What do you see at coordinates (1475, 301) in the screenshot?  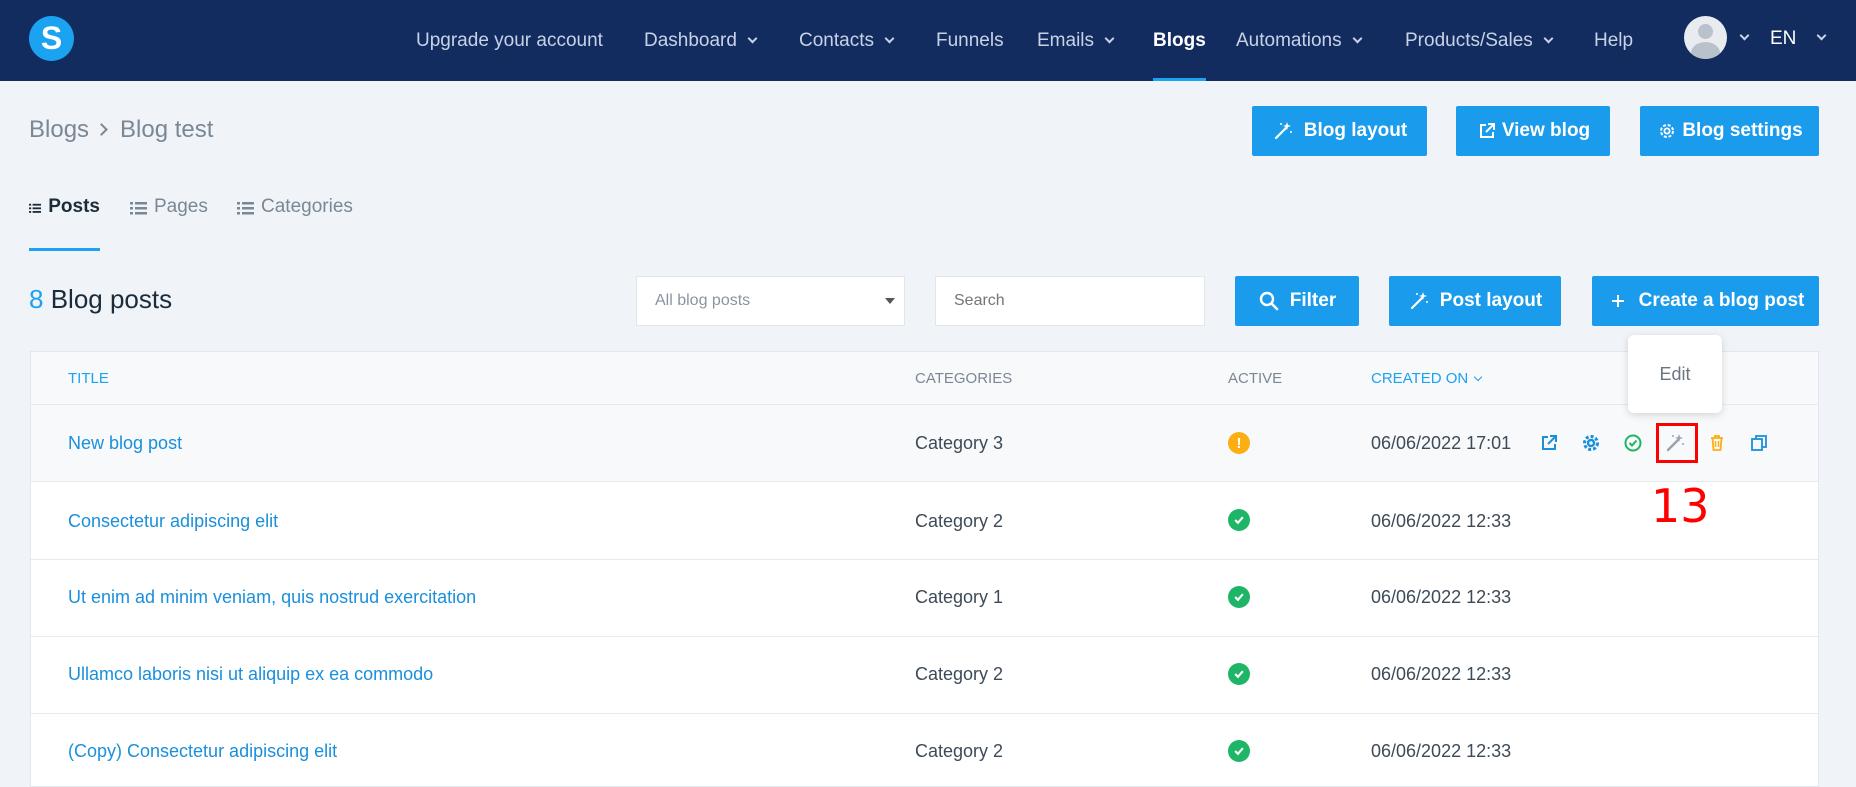 I see `post-layout-button: Post layout` at bounding box center [1475, 301].